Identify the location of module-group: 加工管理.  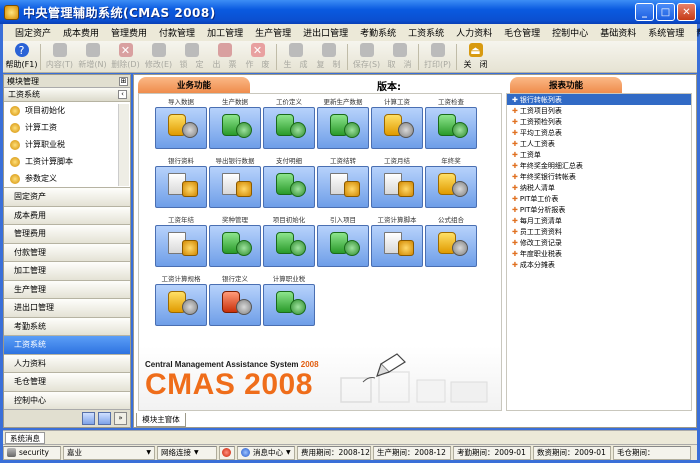
(67, 271).